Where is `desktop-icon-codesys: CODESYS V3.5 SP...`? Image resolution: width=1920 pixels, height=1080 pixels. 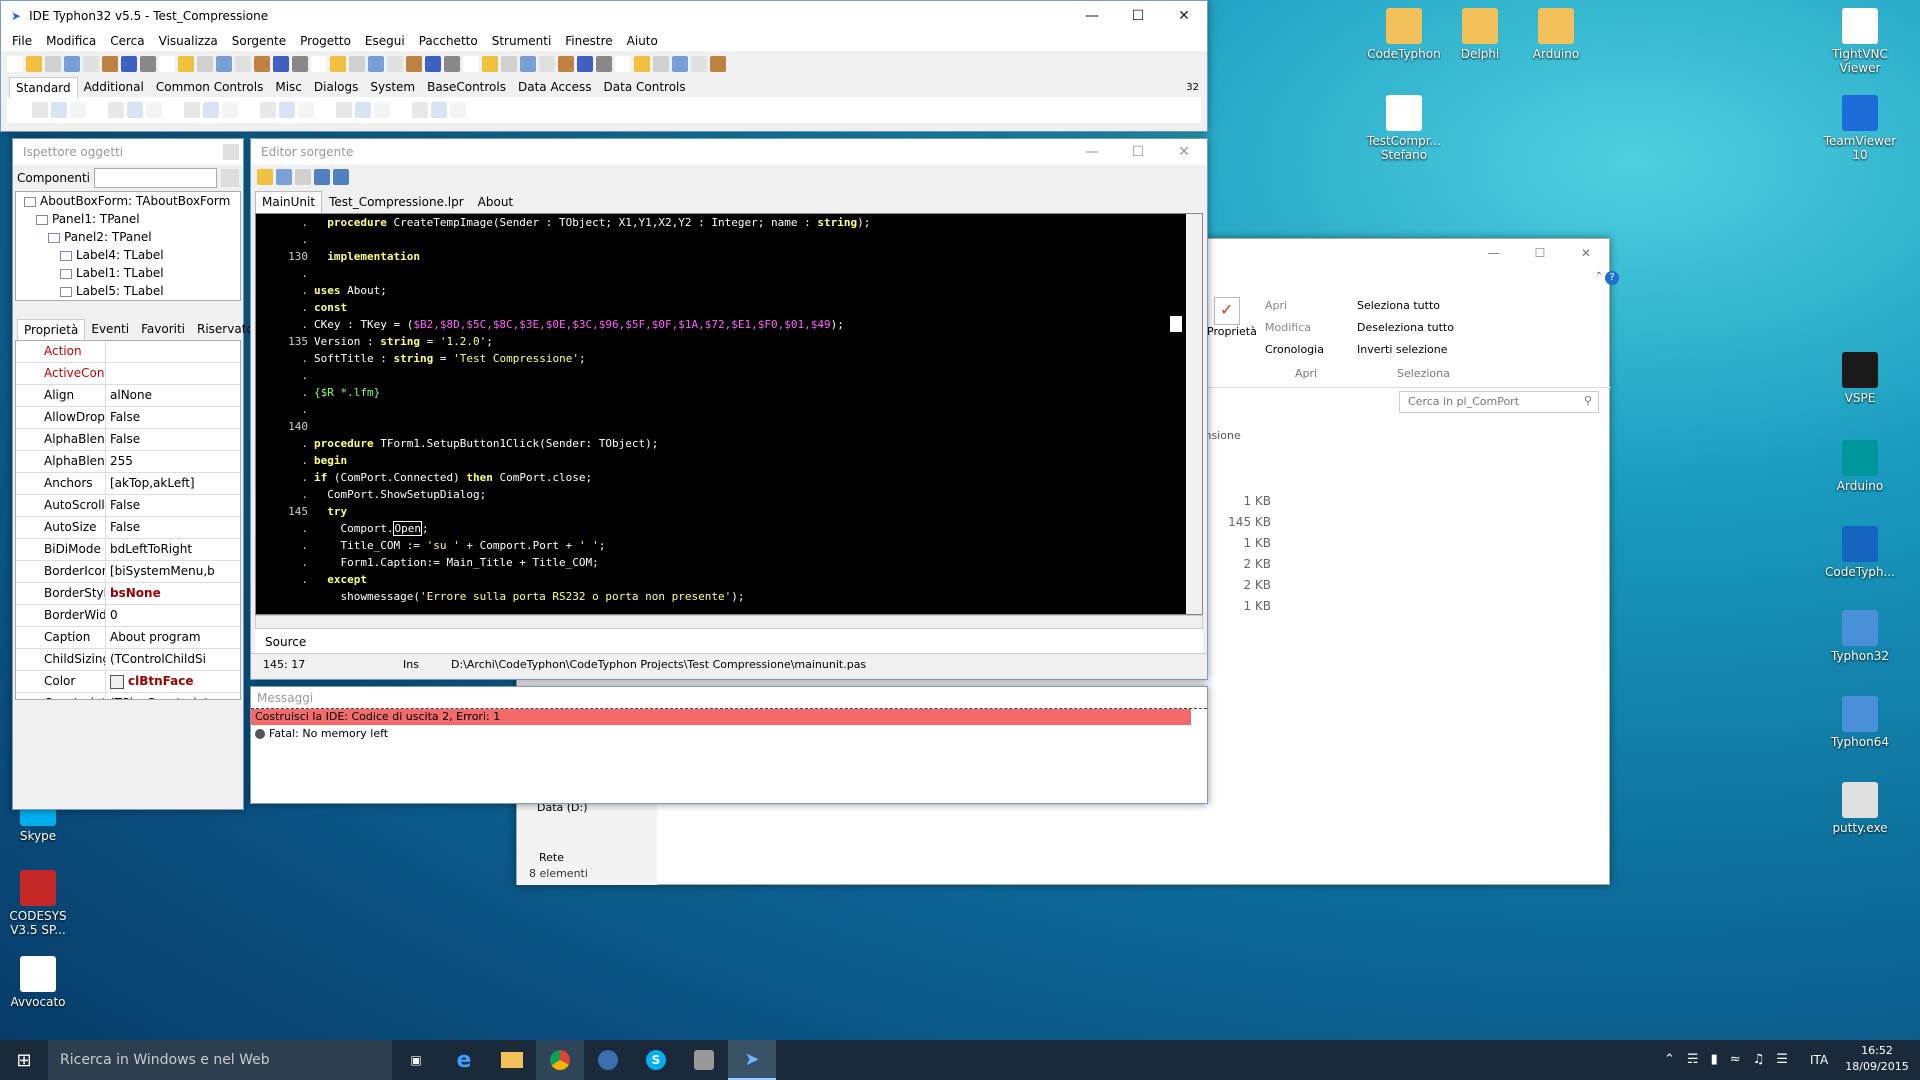
desktop-icon-codesys: CODESYS V3.5 SP... is located at coordinates (38, 903).